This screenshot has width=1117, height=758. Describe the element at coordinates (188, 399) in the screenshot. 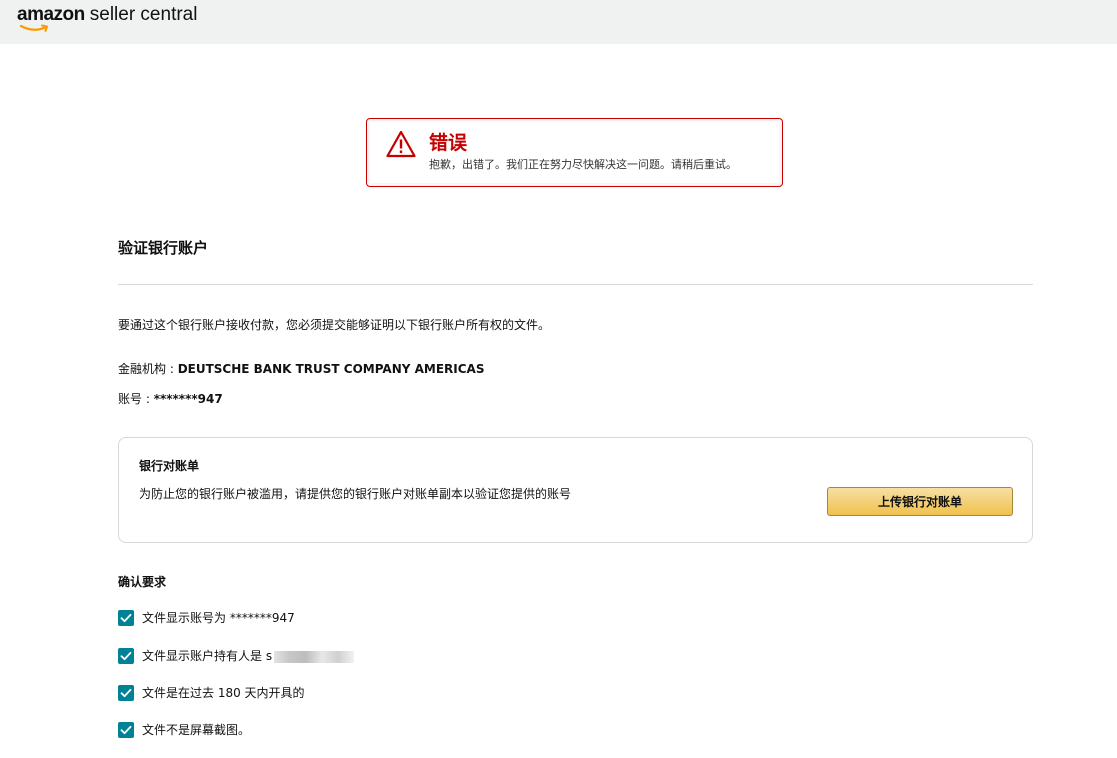

I see `account-value: *******947` at that location.